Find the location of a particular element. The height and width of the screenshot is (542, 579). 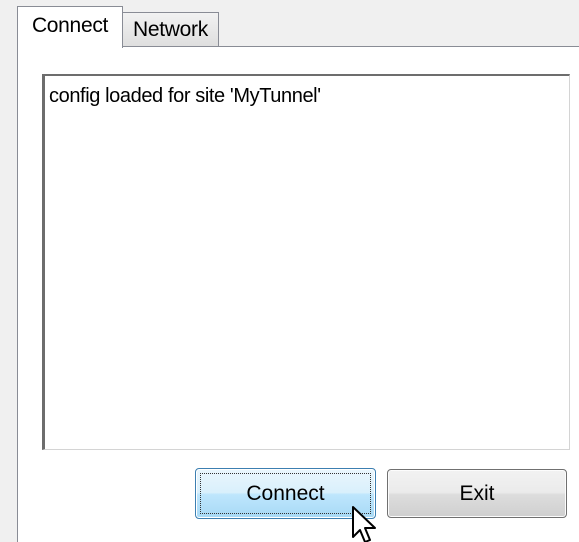

connect-button: Connect is located at coordinates (285, 493).